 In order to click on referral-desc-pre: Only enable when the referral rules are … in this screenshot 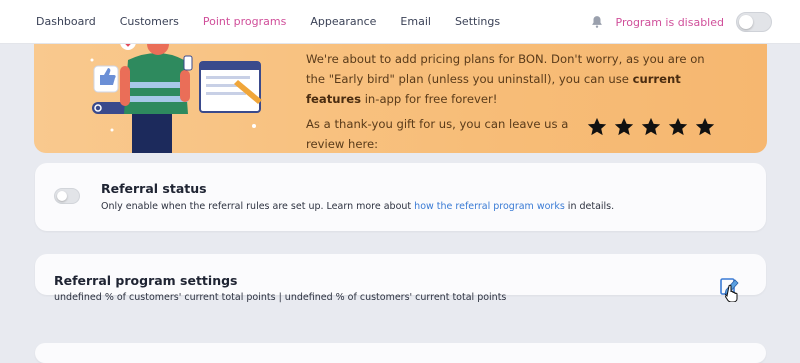, I will do `click(258, 206)`.